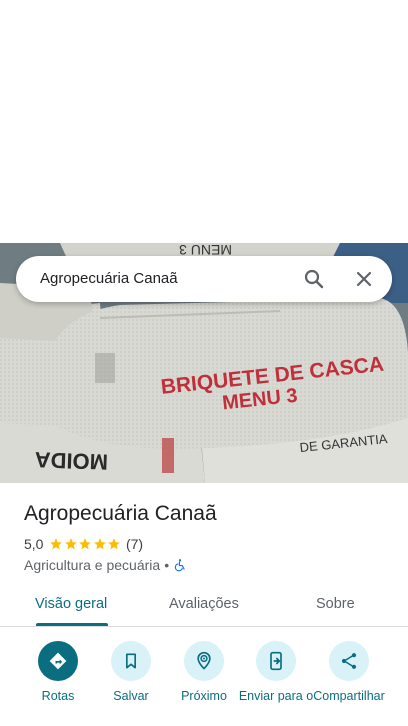 The image size is (408, 726). What do you see at coordinates (204, 279) in the screenshot?
I see `search-bar: Agropecuária Canaã` at bounding box center [204, 279].